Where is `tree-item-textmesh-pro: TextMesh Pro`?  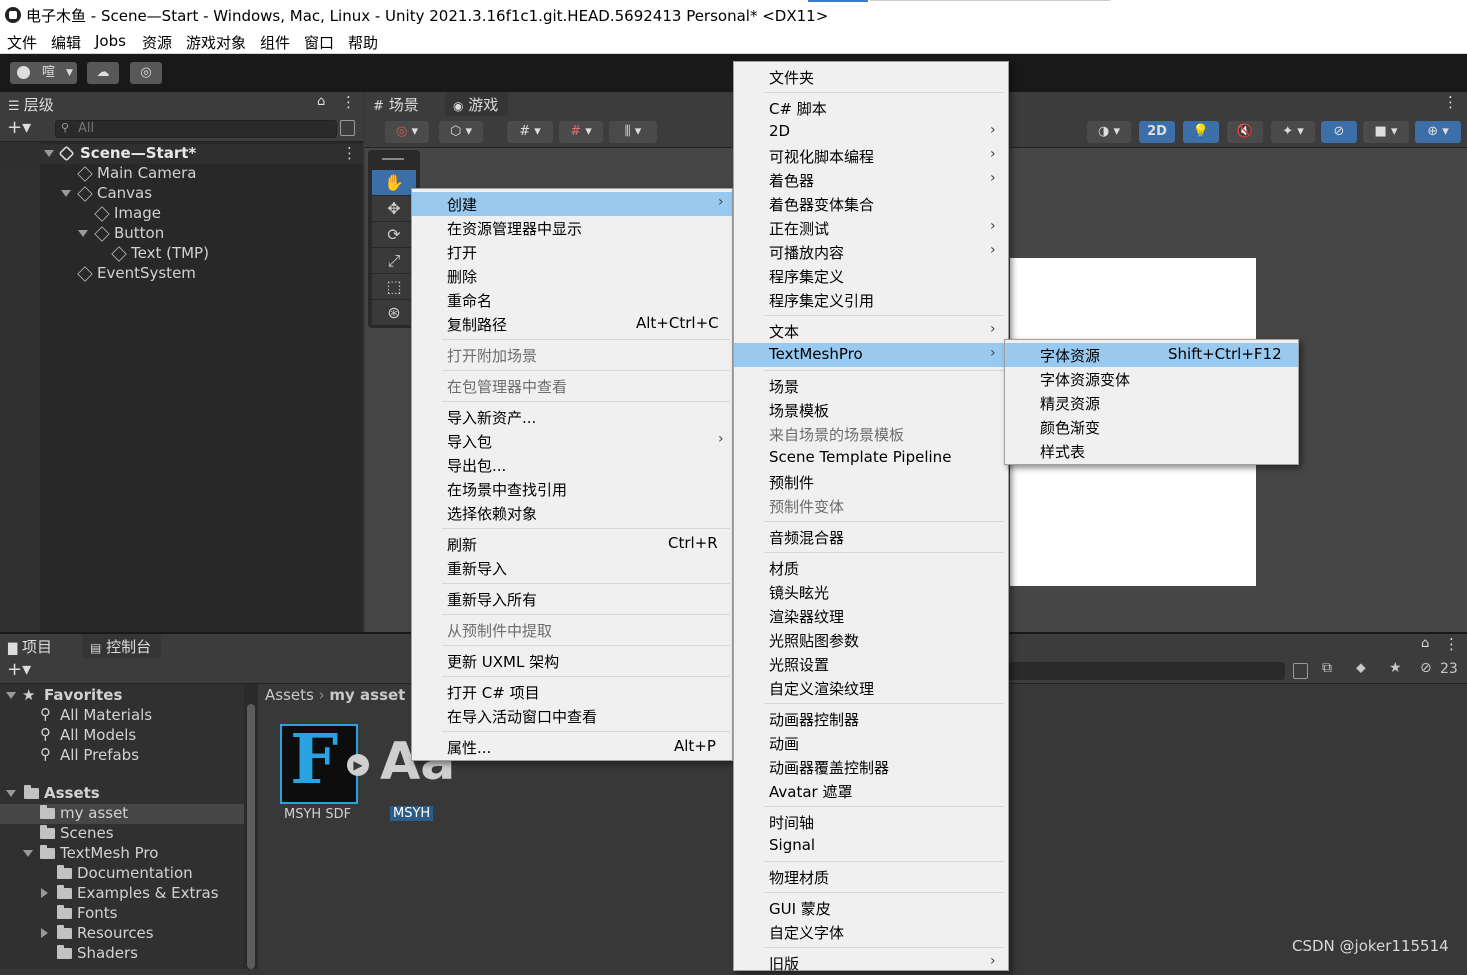 tree-item-textmesh-pro: TextMesh Pro is located at coordinates (122, 854).